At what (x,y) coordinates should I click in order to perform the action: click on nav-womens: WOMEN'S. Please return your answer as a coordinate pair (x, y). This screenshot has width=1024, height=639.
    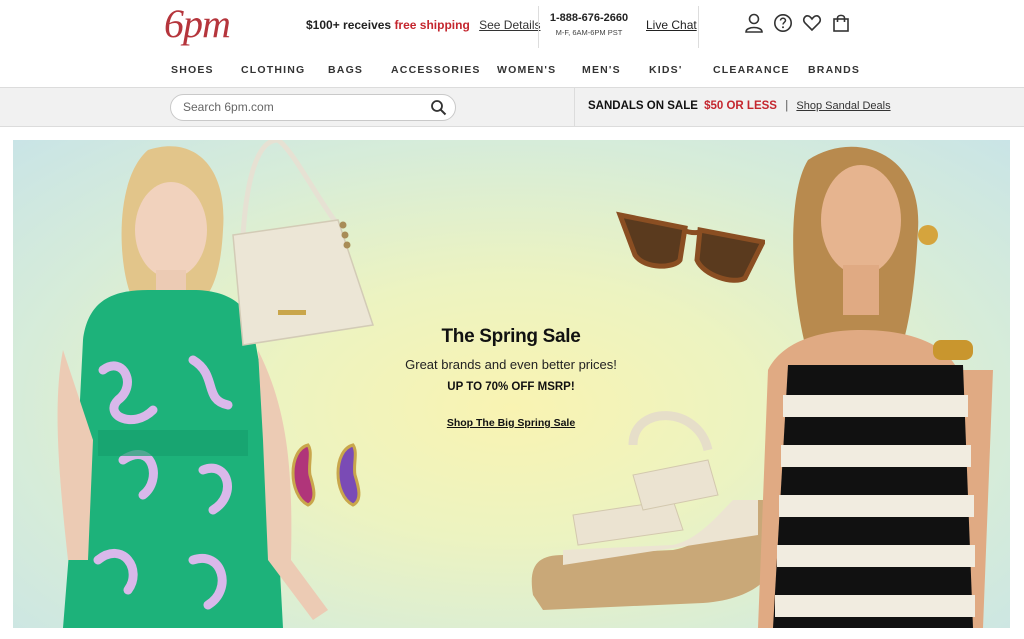
    Looking at the image, I should click on (526, 70).